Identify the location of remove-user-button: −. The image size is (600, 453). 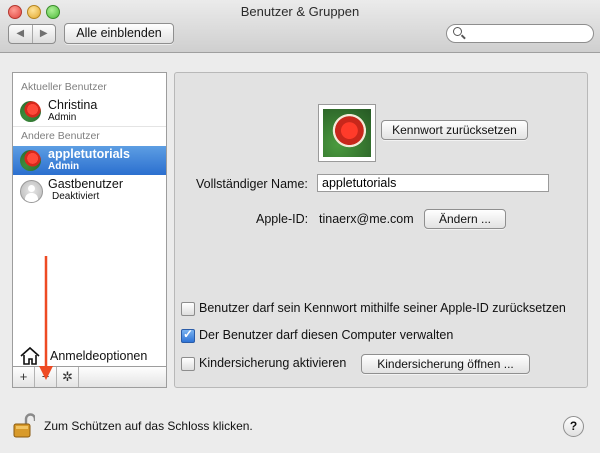
(46, 377).